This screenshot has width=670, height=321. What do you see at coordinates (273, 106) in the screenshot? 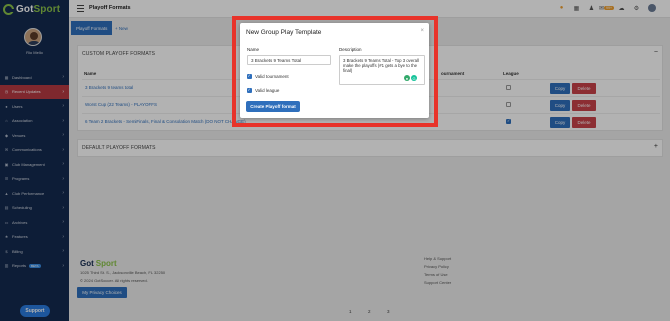
I see `create-playoff-format-button: Create Playoff format` at bounding box center [273, 106].